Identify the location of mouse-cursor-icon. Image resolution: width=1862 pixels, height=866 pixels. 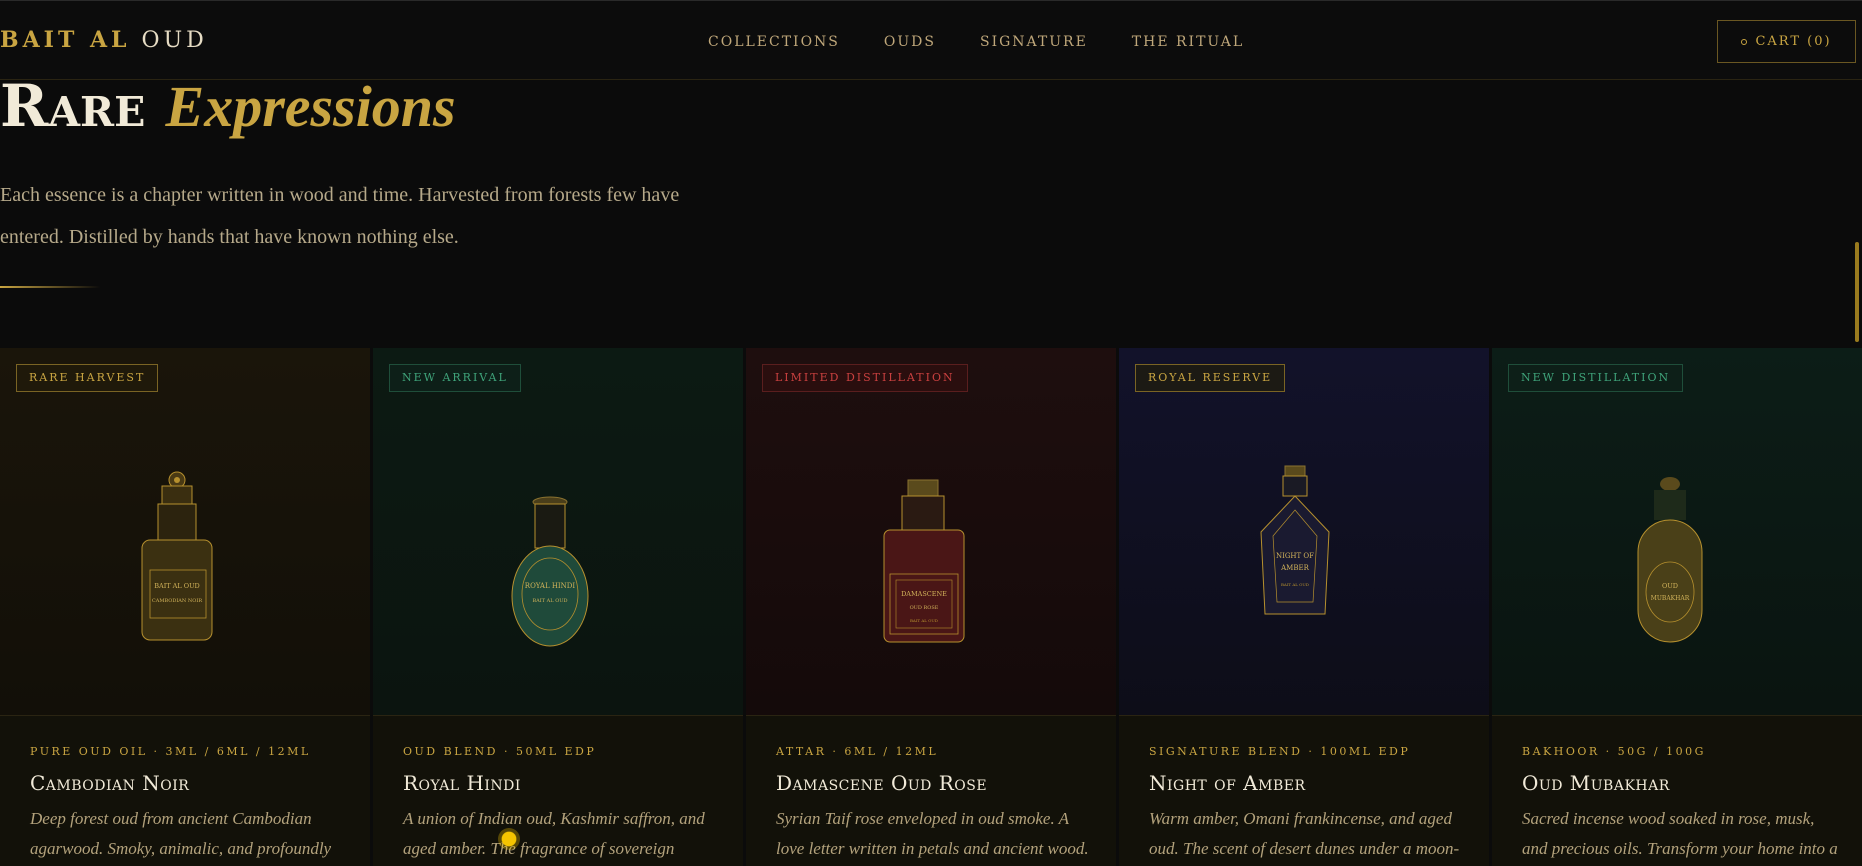
(509, 839).